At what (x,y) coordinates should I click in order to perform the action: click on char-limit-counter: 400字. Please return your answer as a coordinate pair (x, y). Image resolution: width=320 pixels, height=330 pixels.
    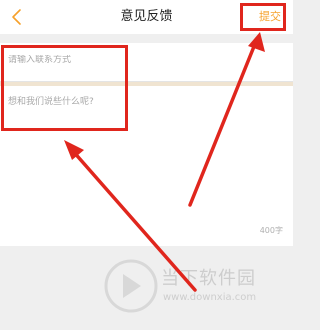
    Looking at the image, I should click on (271, 230).